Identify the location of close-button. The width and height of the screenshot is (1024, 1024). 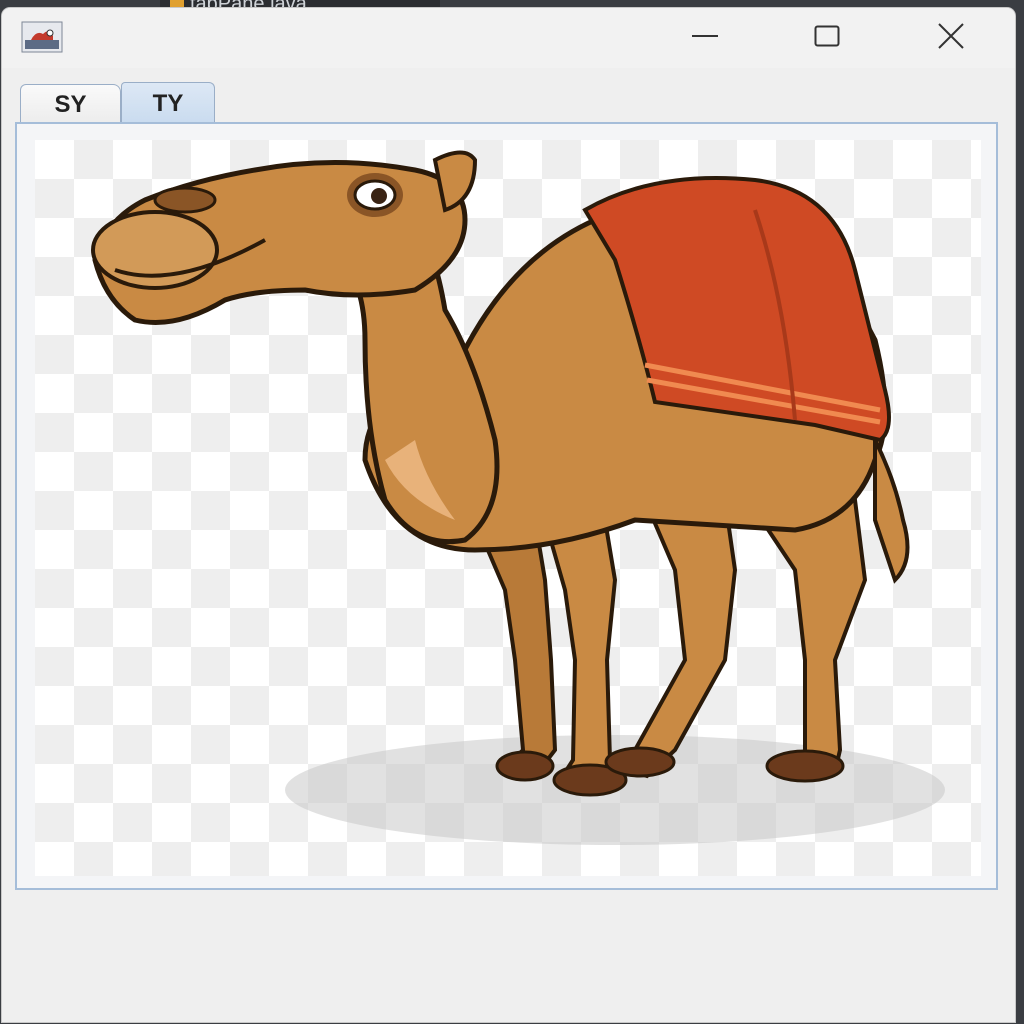
(951, 36).